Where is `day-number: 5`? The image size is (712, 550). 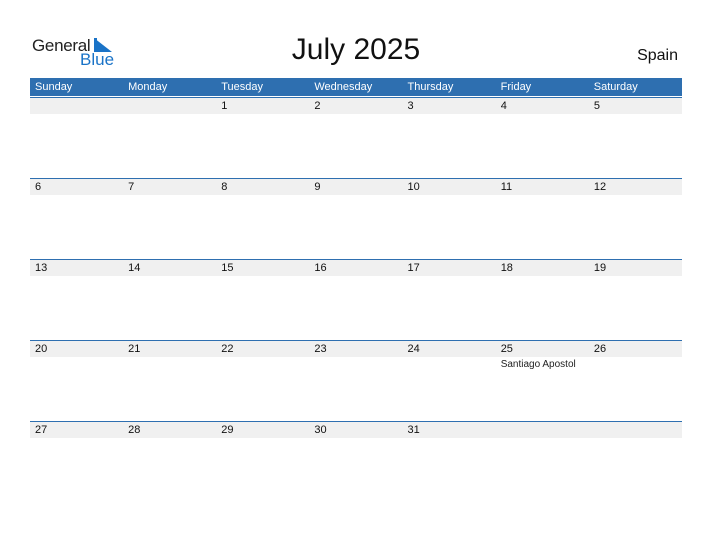 day-number: 5 is located at coordinates (596, 106).